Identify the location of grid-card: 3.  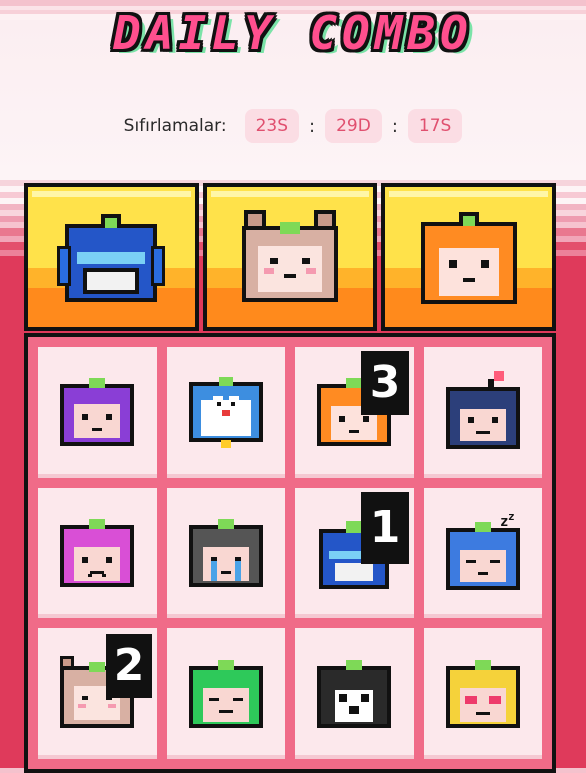
(354, 412).